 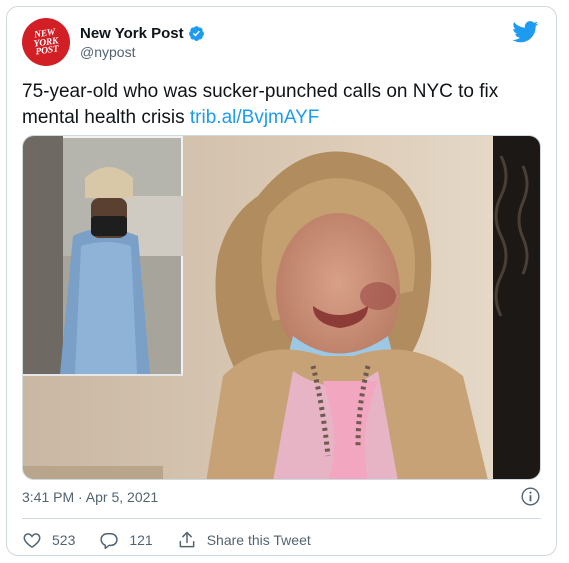 What do you see at coordinates (281, 518) in the screenshot?
I see `divider` at bounding box center [281, 518].